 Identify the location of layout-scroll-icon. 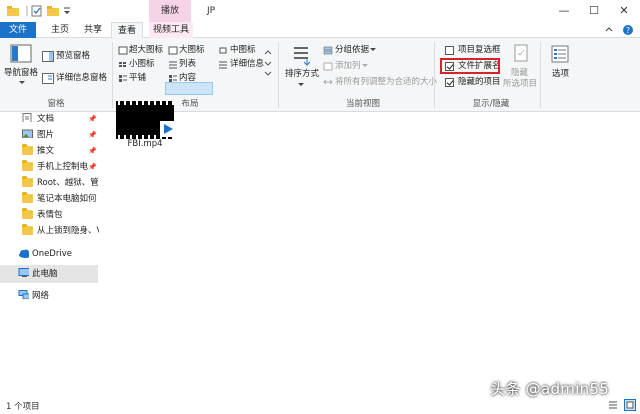
(268, 63).